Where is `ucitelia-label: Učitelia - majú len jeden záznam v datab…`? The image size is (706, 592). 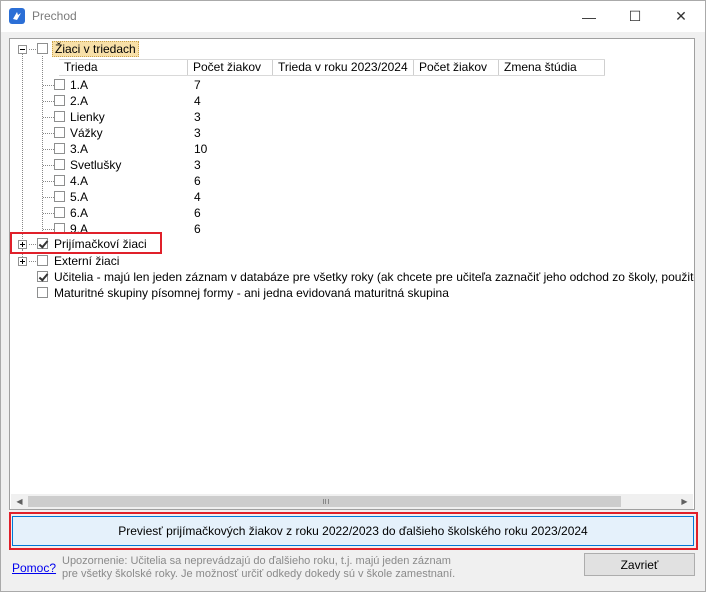 ucitelia-label: Učitelia - majú len jeden záznam v datab… is located at coordinates (374, 277).